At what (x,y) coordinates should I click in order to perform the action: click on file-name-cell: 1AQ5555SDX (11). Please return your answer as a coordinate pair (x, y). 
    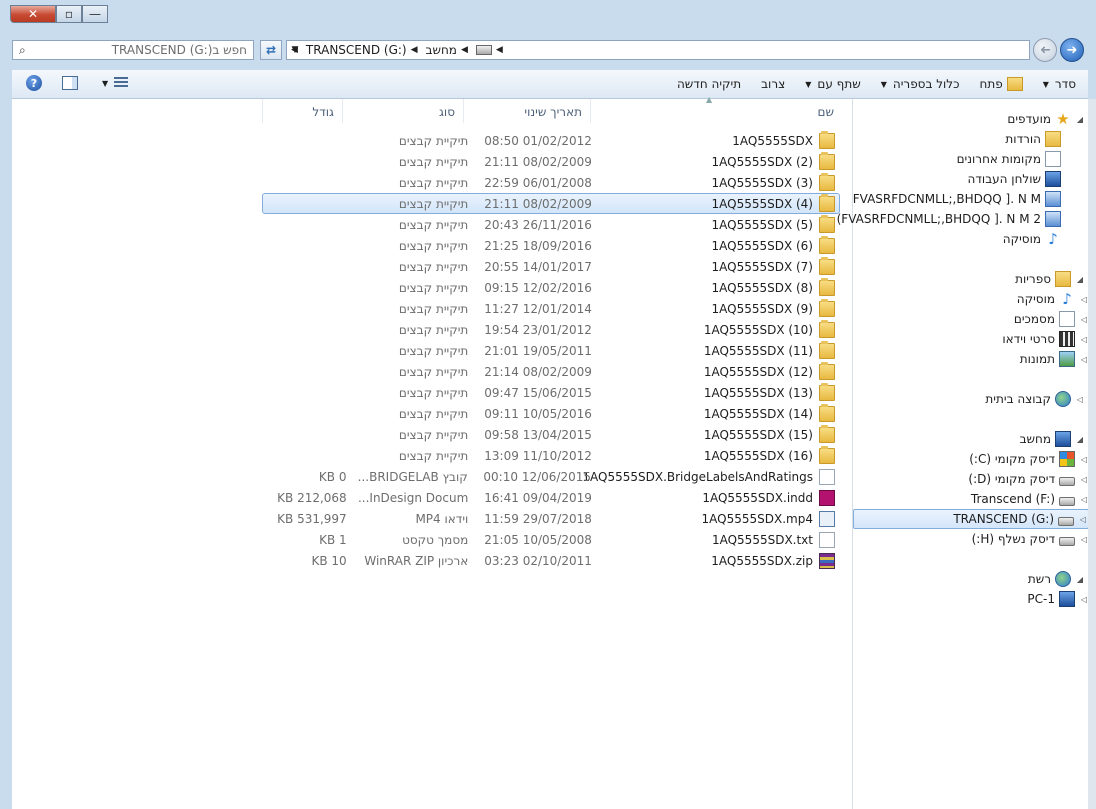
    Looking at the image, I should click on (719, 349).